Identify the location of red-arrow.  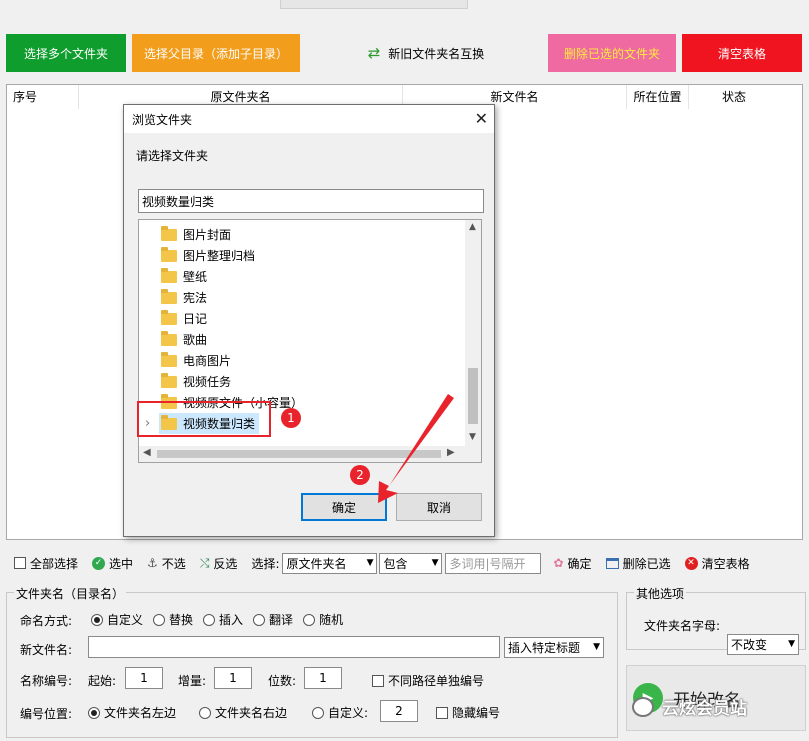
(416, 448).